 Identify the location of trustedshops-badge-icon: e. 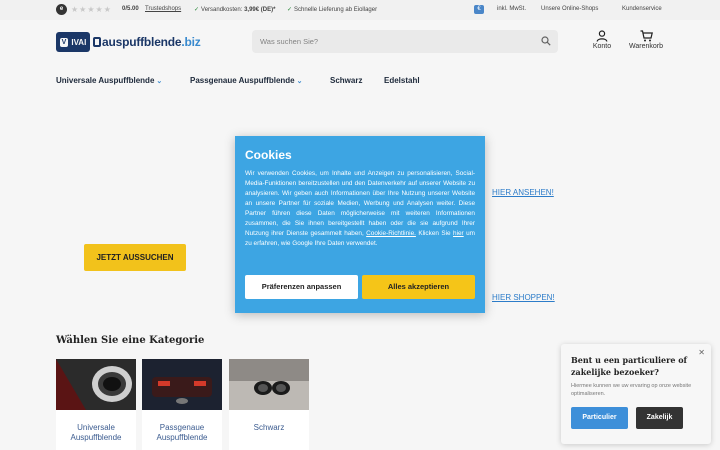
(61, 9).